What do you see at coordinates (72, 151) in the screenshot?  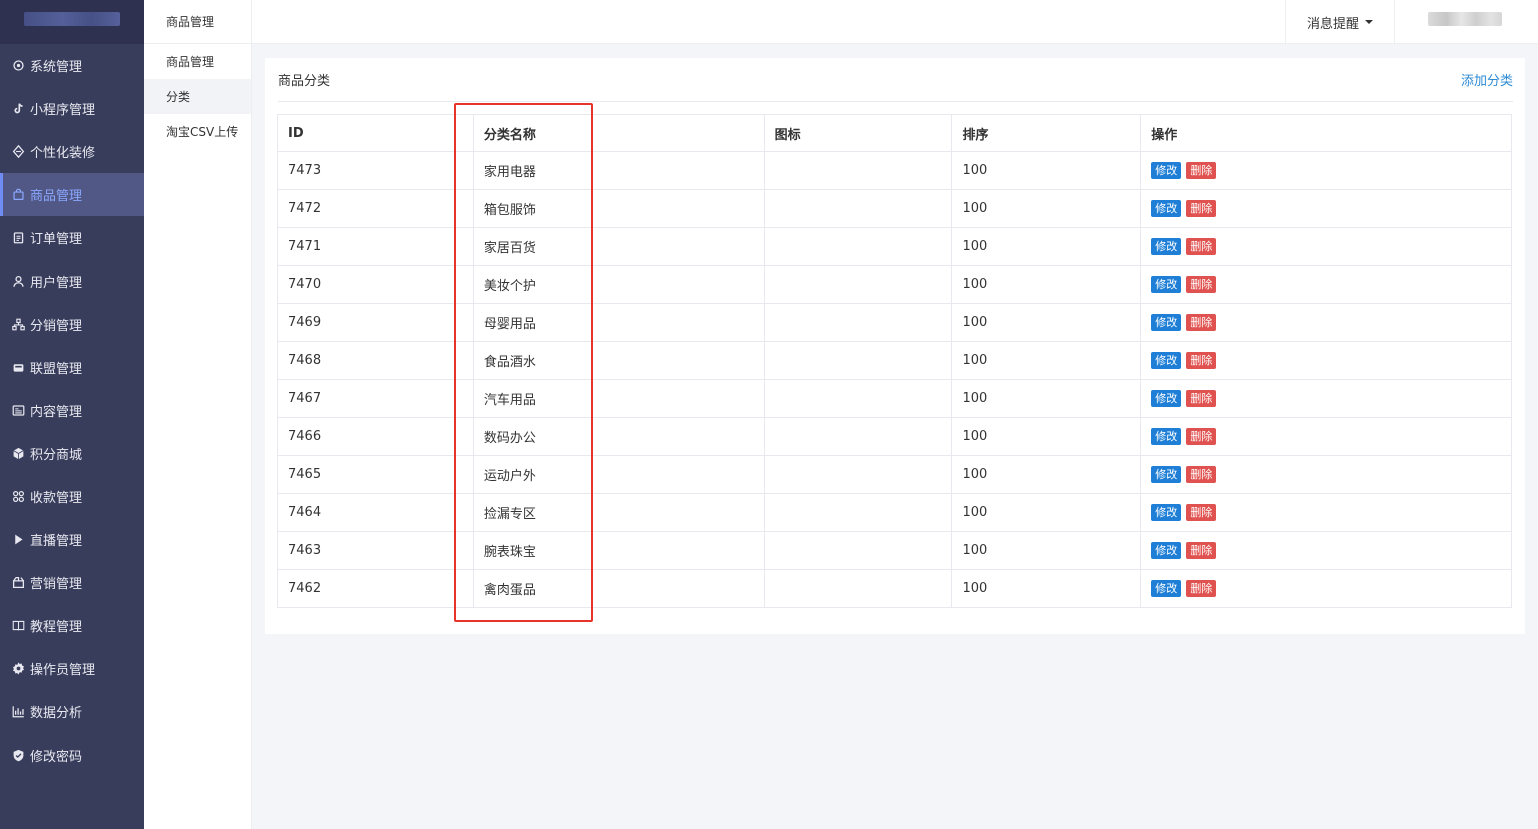 I see `sidebar-item-2: 个性化装修` at bounding box center [72, 151].